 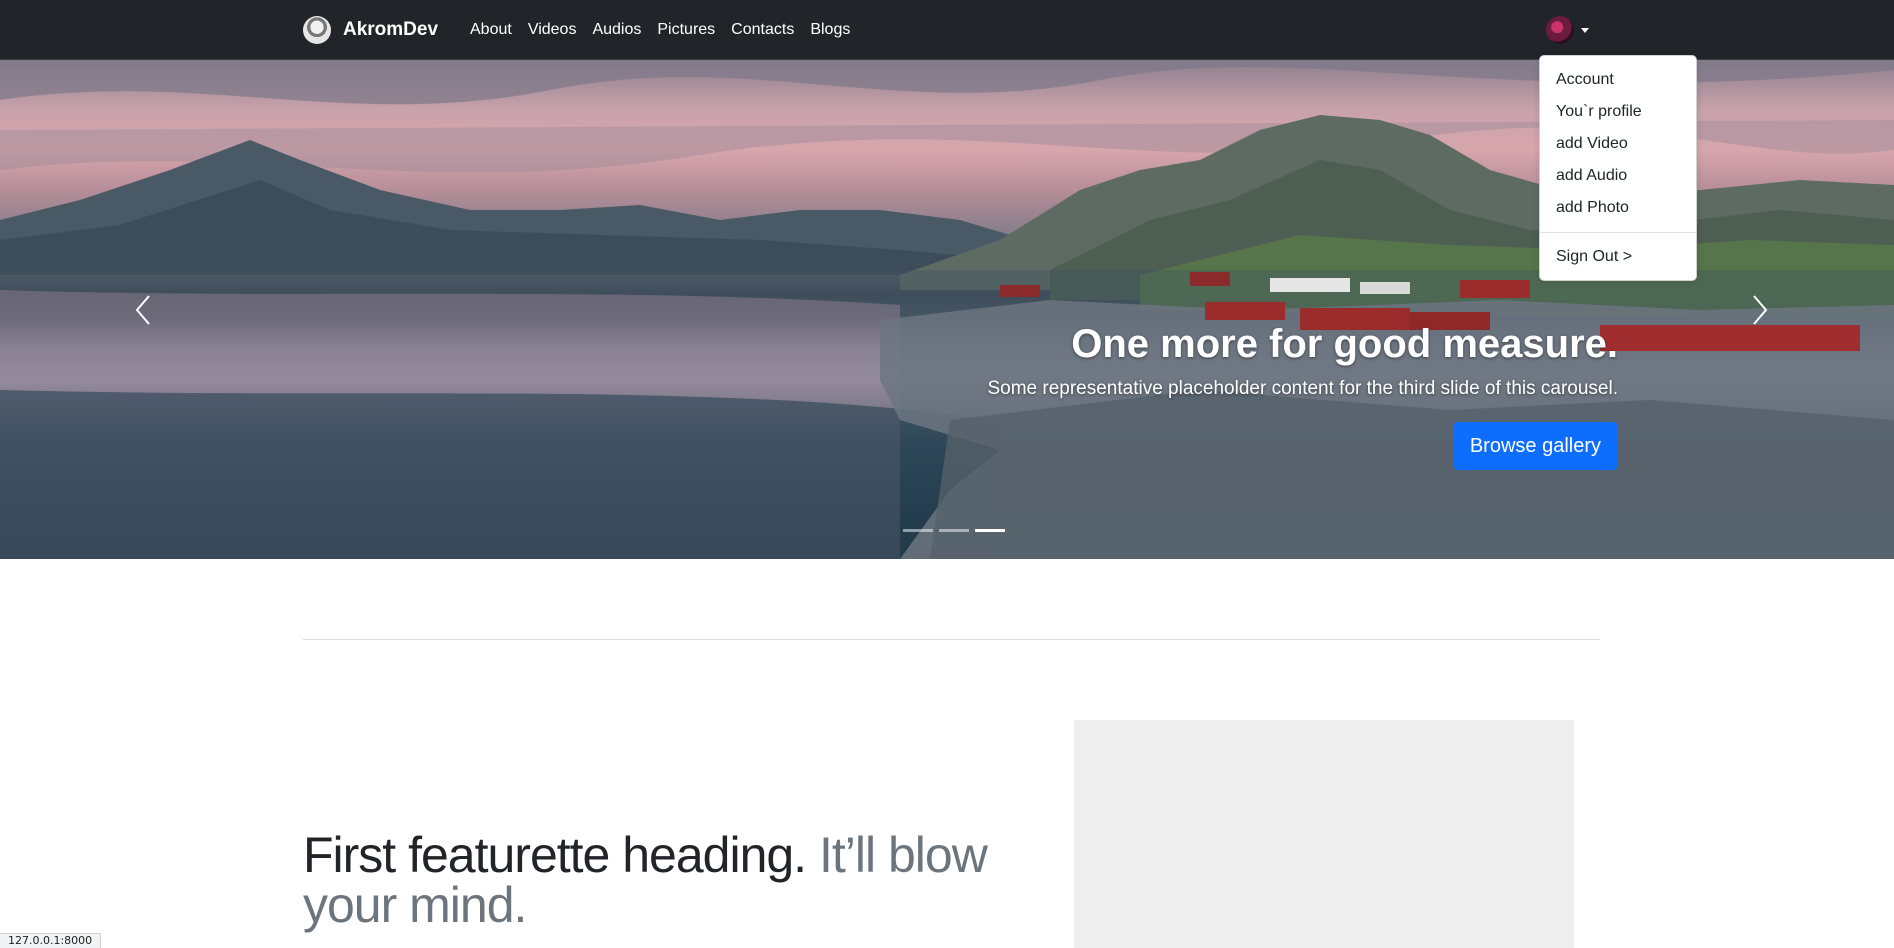 What do you see at coordinates (391, 29) in the screenshot?
I see `brand-name: AkromDev` at bounding box center [391, 29].